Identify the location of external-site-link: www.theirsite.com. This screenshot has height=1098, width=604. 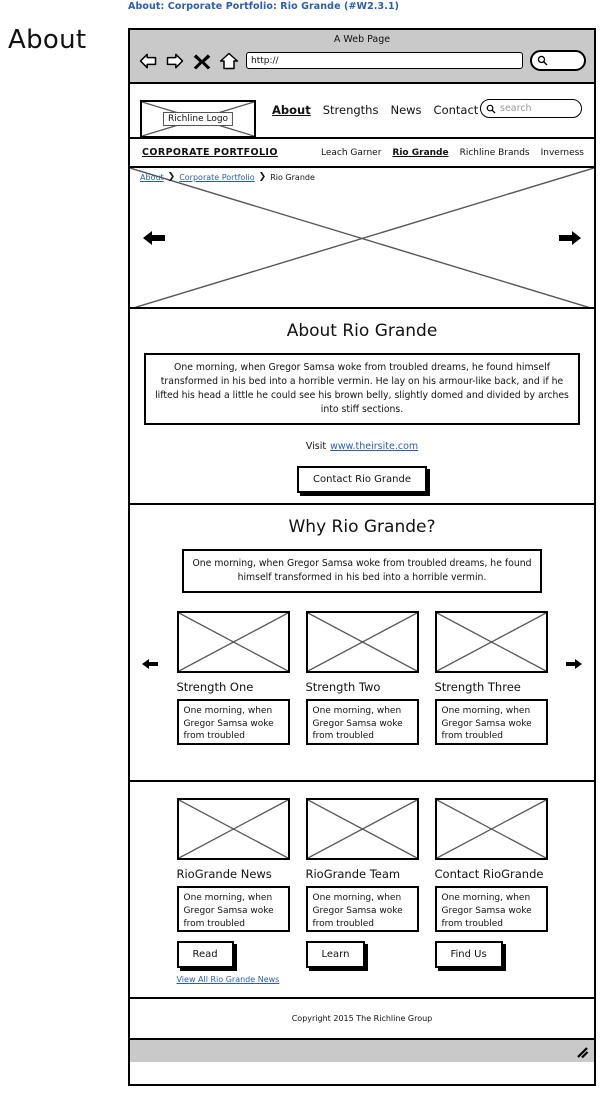
(374, 446).